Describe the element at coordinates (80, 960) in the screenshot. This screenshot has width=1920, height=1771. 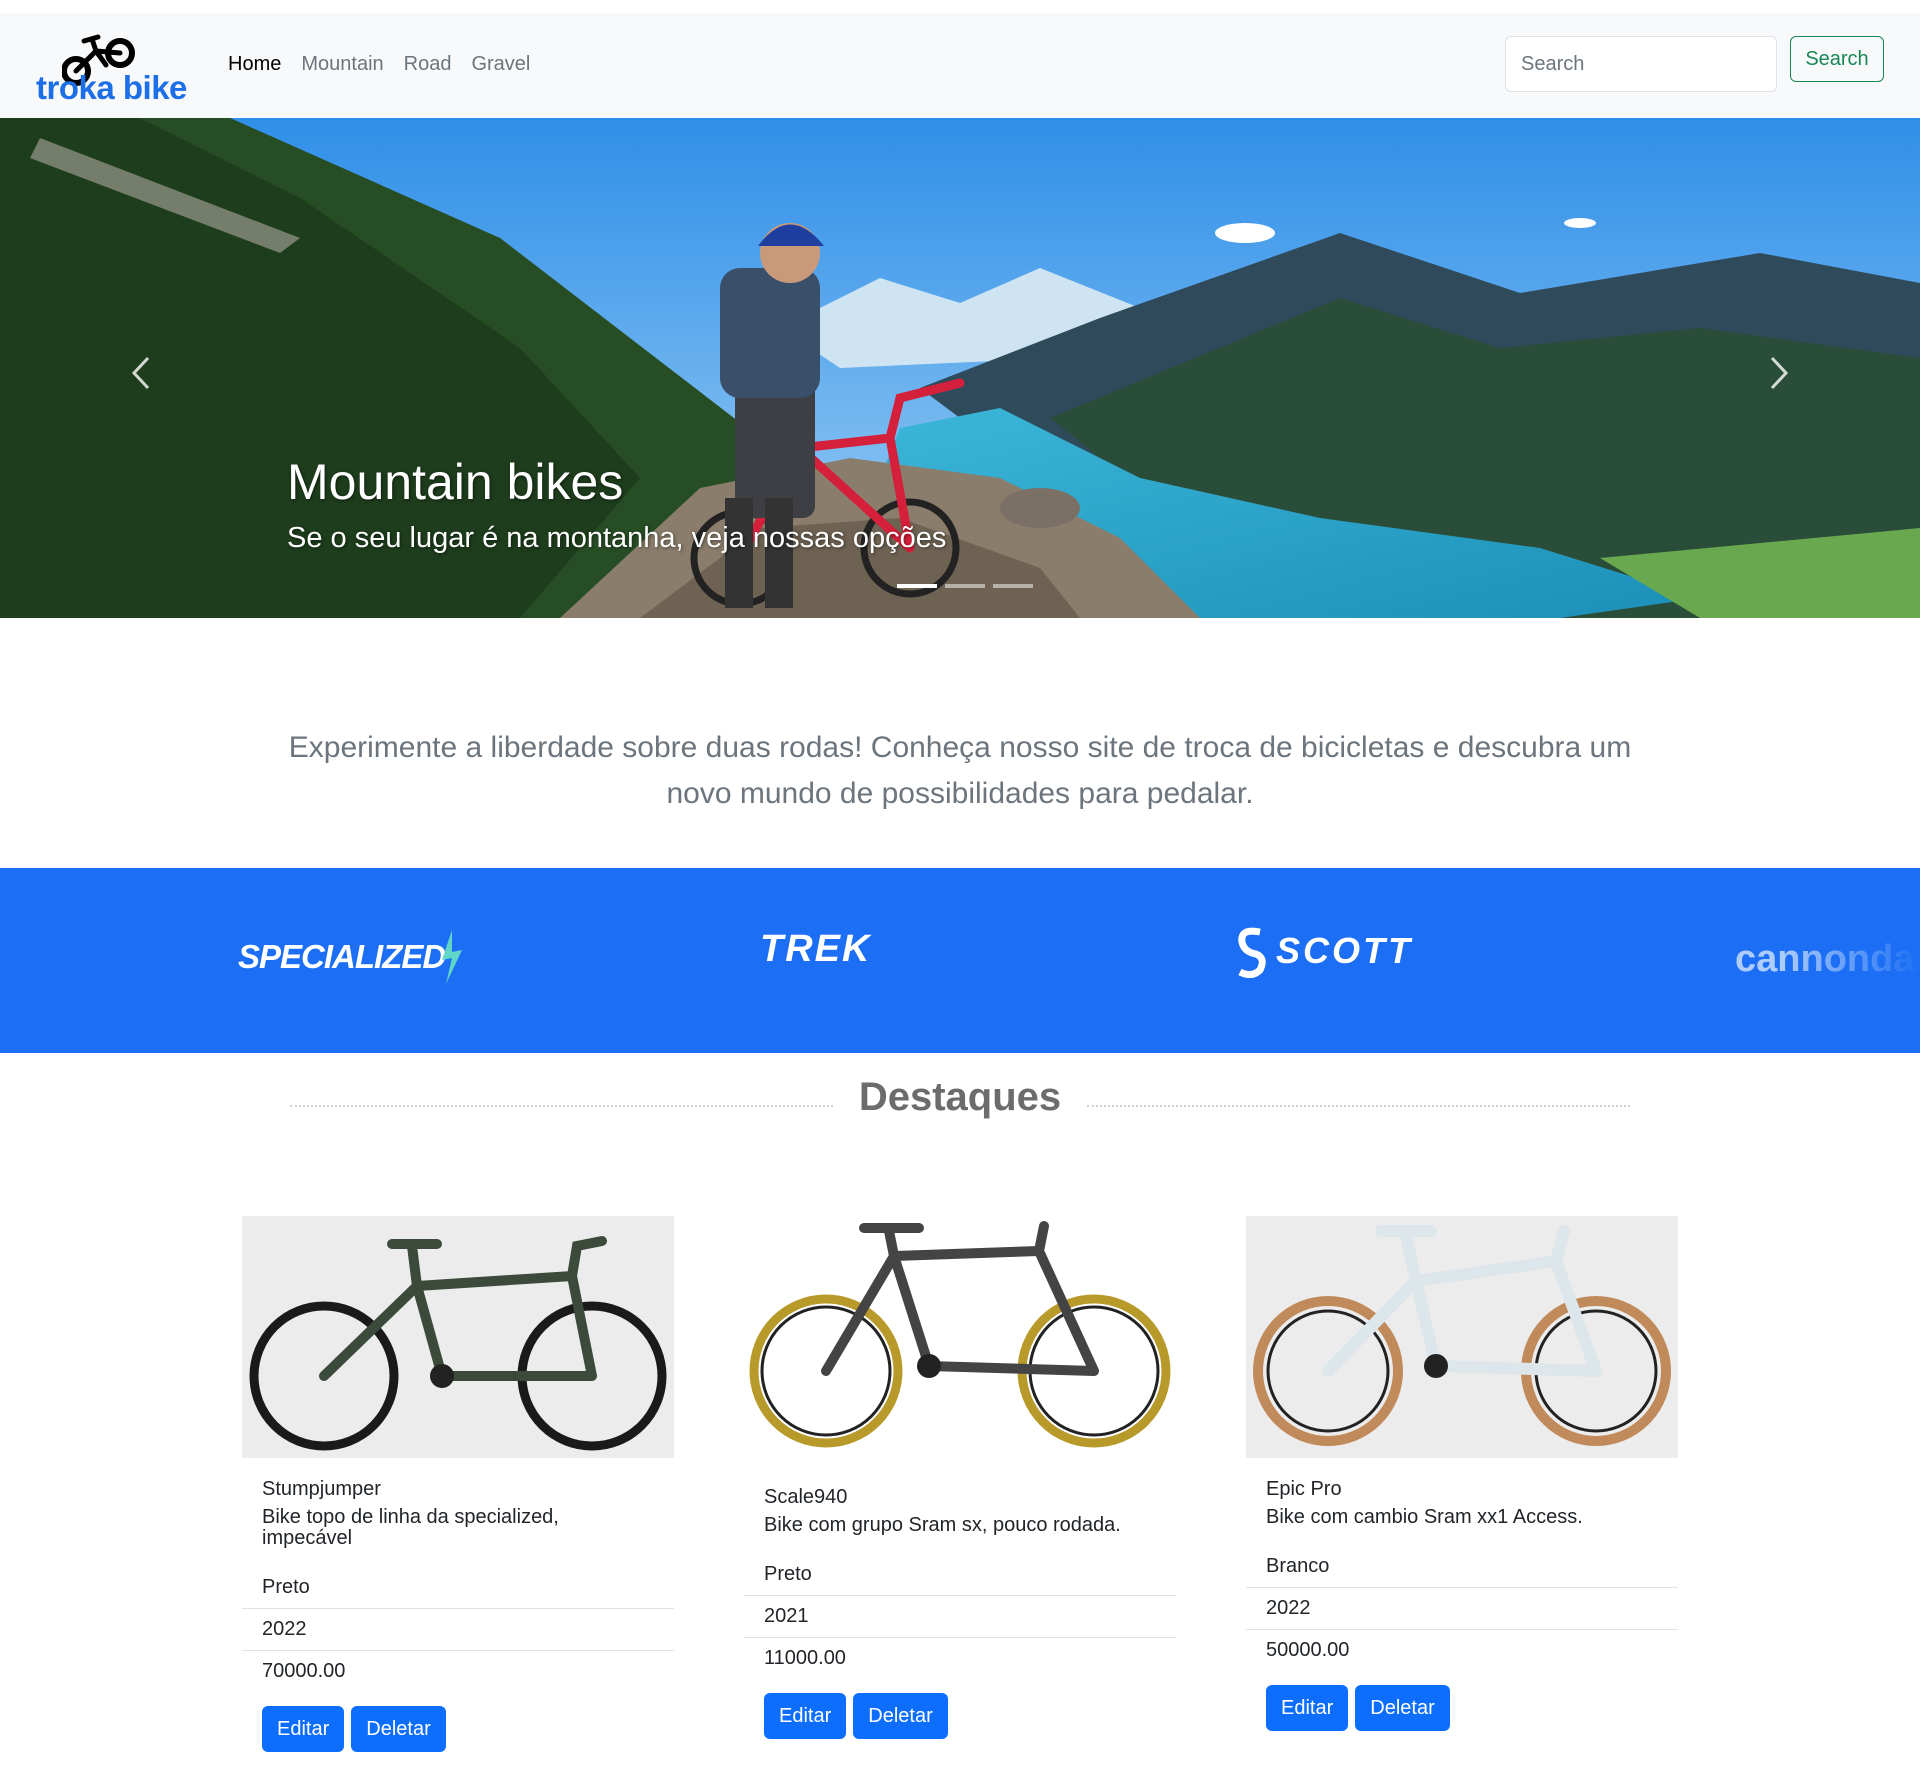
I see `fade-left` at that location.